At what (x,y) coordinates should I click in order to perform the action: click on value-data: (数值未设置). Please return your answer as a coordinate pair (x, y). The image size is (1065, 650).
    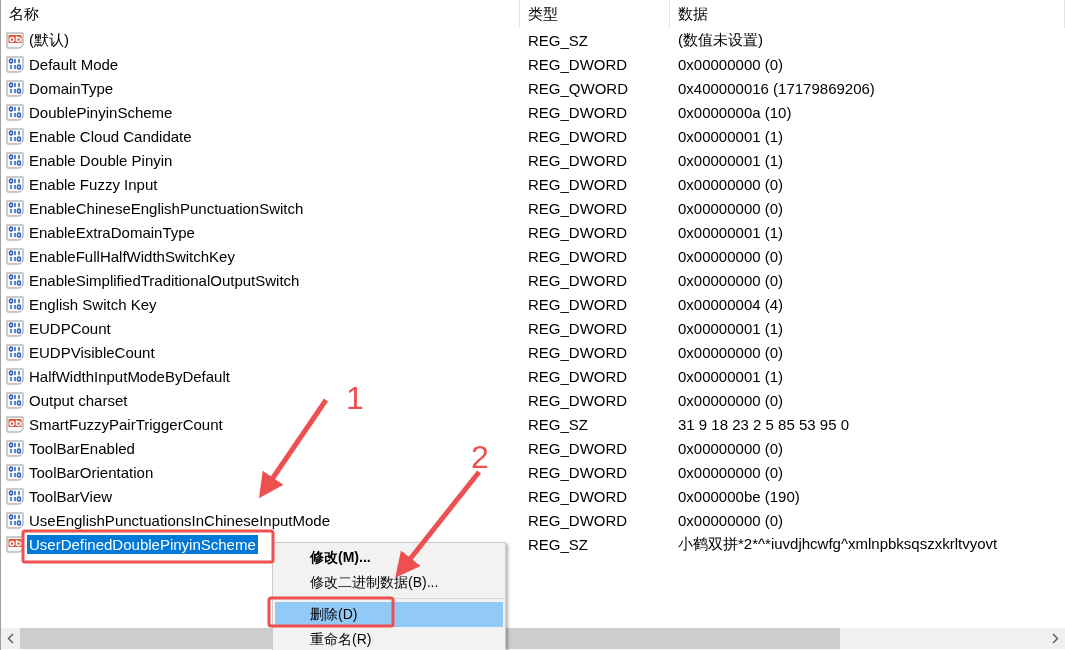
    Looking at the image, I should click on (720, 39).